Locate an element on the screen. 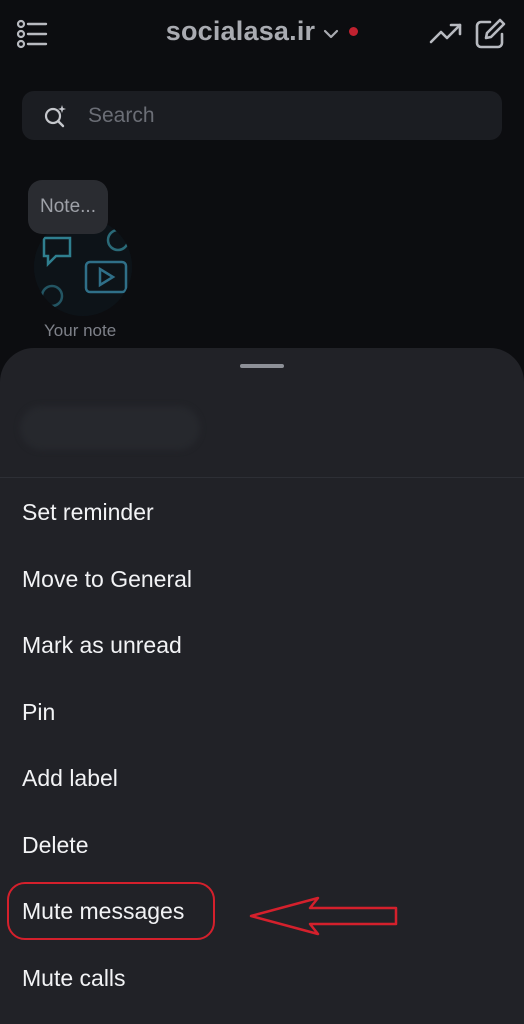  your-note: Note... Your note is located at coordinates (88, 263).